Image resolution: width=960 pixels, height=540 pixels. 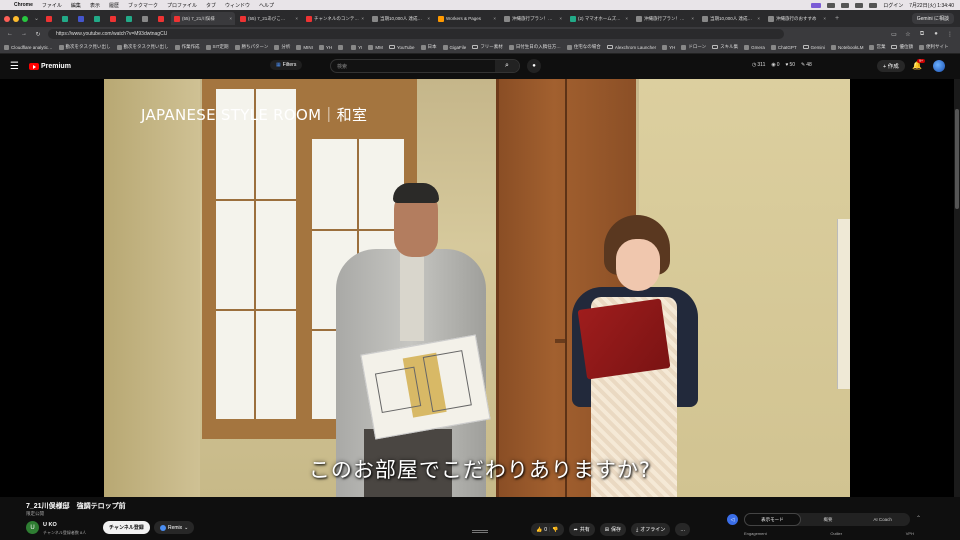 I want to click on extensions-icon: ⧉, so click(x=922, y=34).